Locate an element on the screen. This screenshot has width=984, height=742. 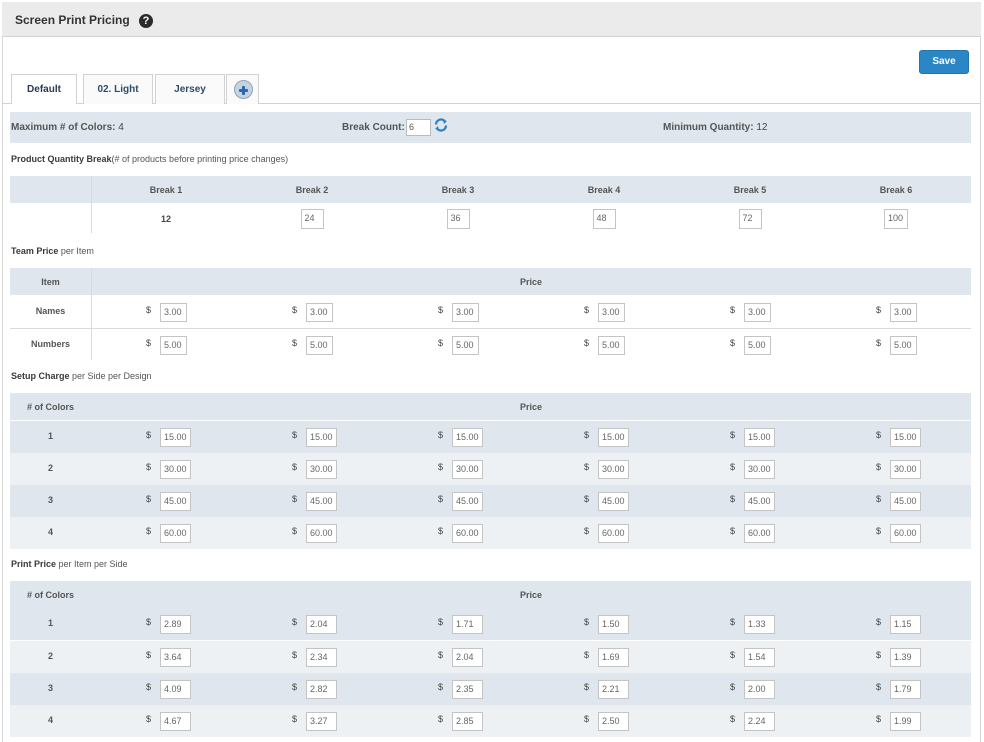
print-price-price-input: 1.71 is located at coordinates (467, 624).